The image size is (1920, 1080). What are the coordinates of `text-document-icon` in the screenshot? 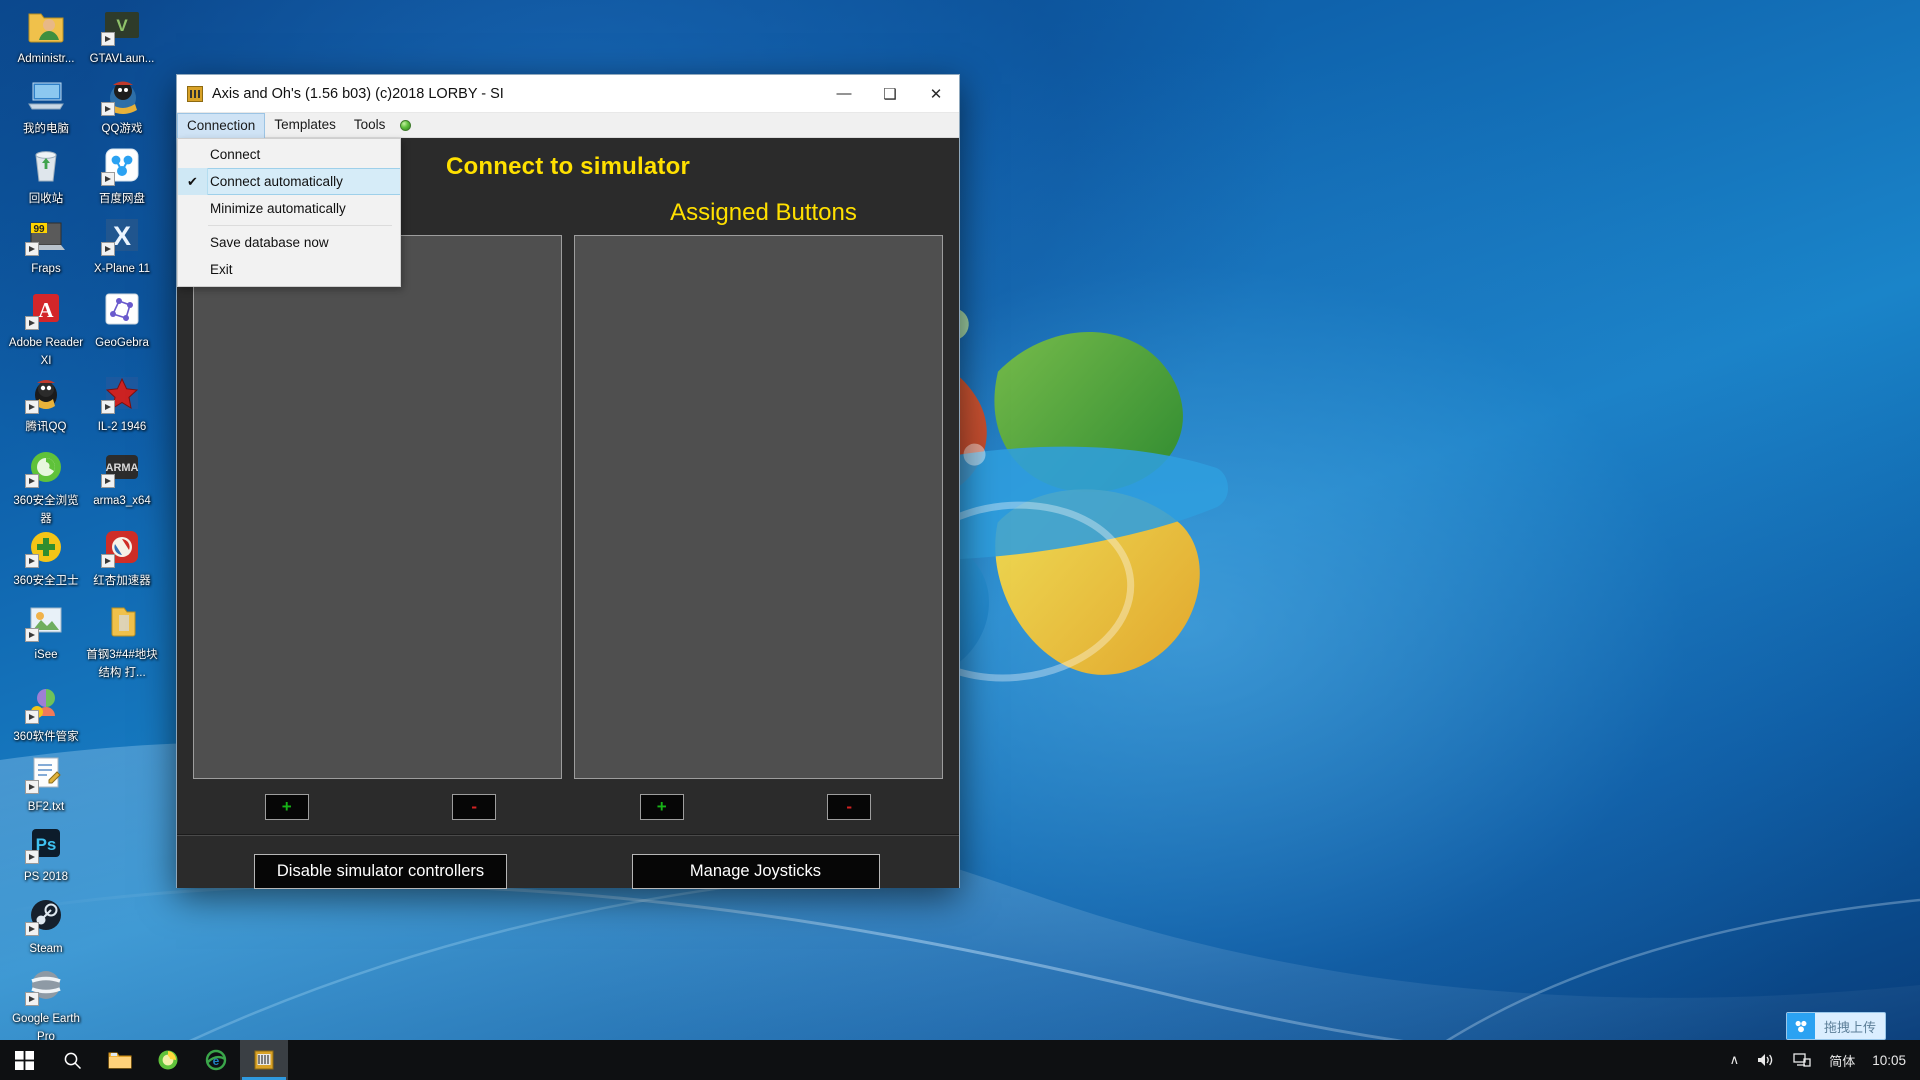 It's located at (46, 773).